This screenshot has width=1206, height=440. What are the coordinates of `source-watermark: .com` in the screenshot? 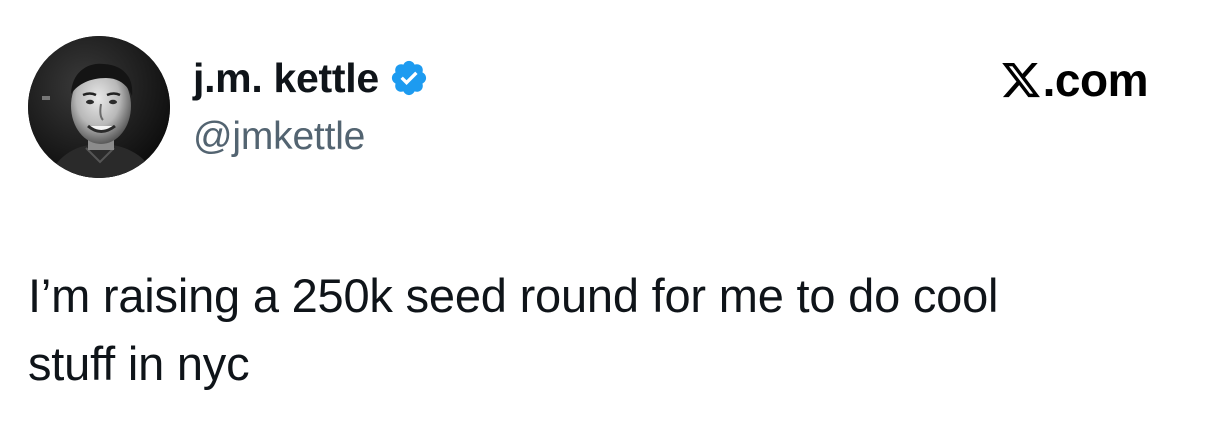 It's located at (1074, 80).